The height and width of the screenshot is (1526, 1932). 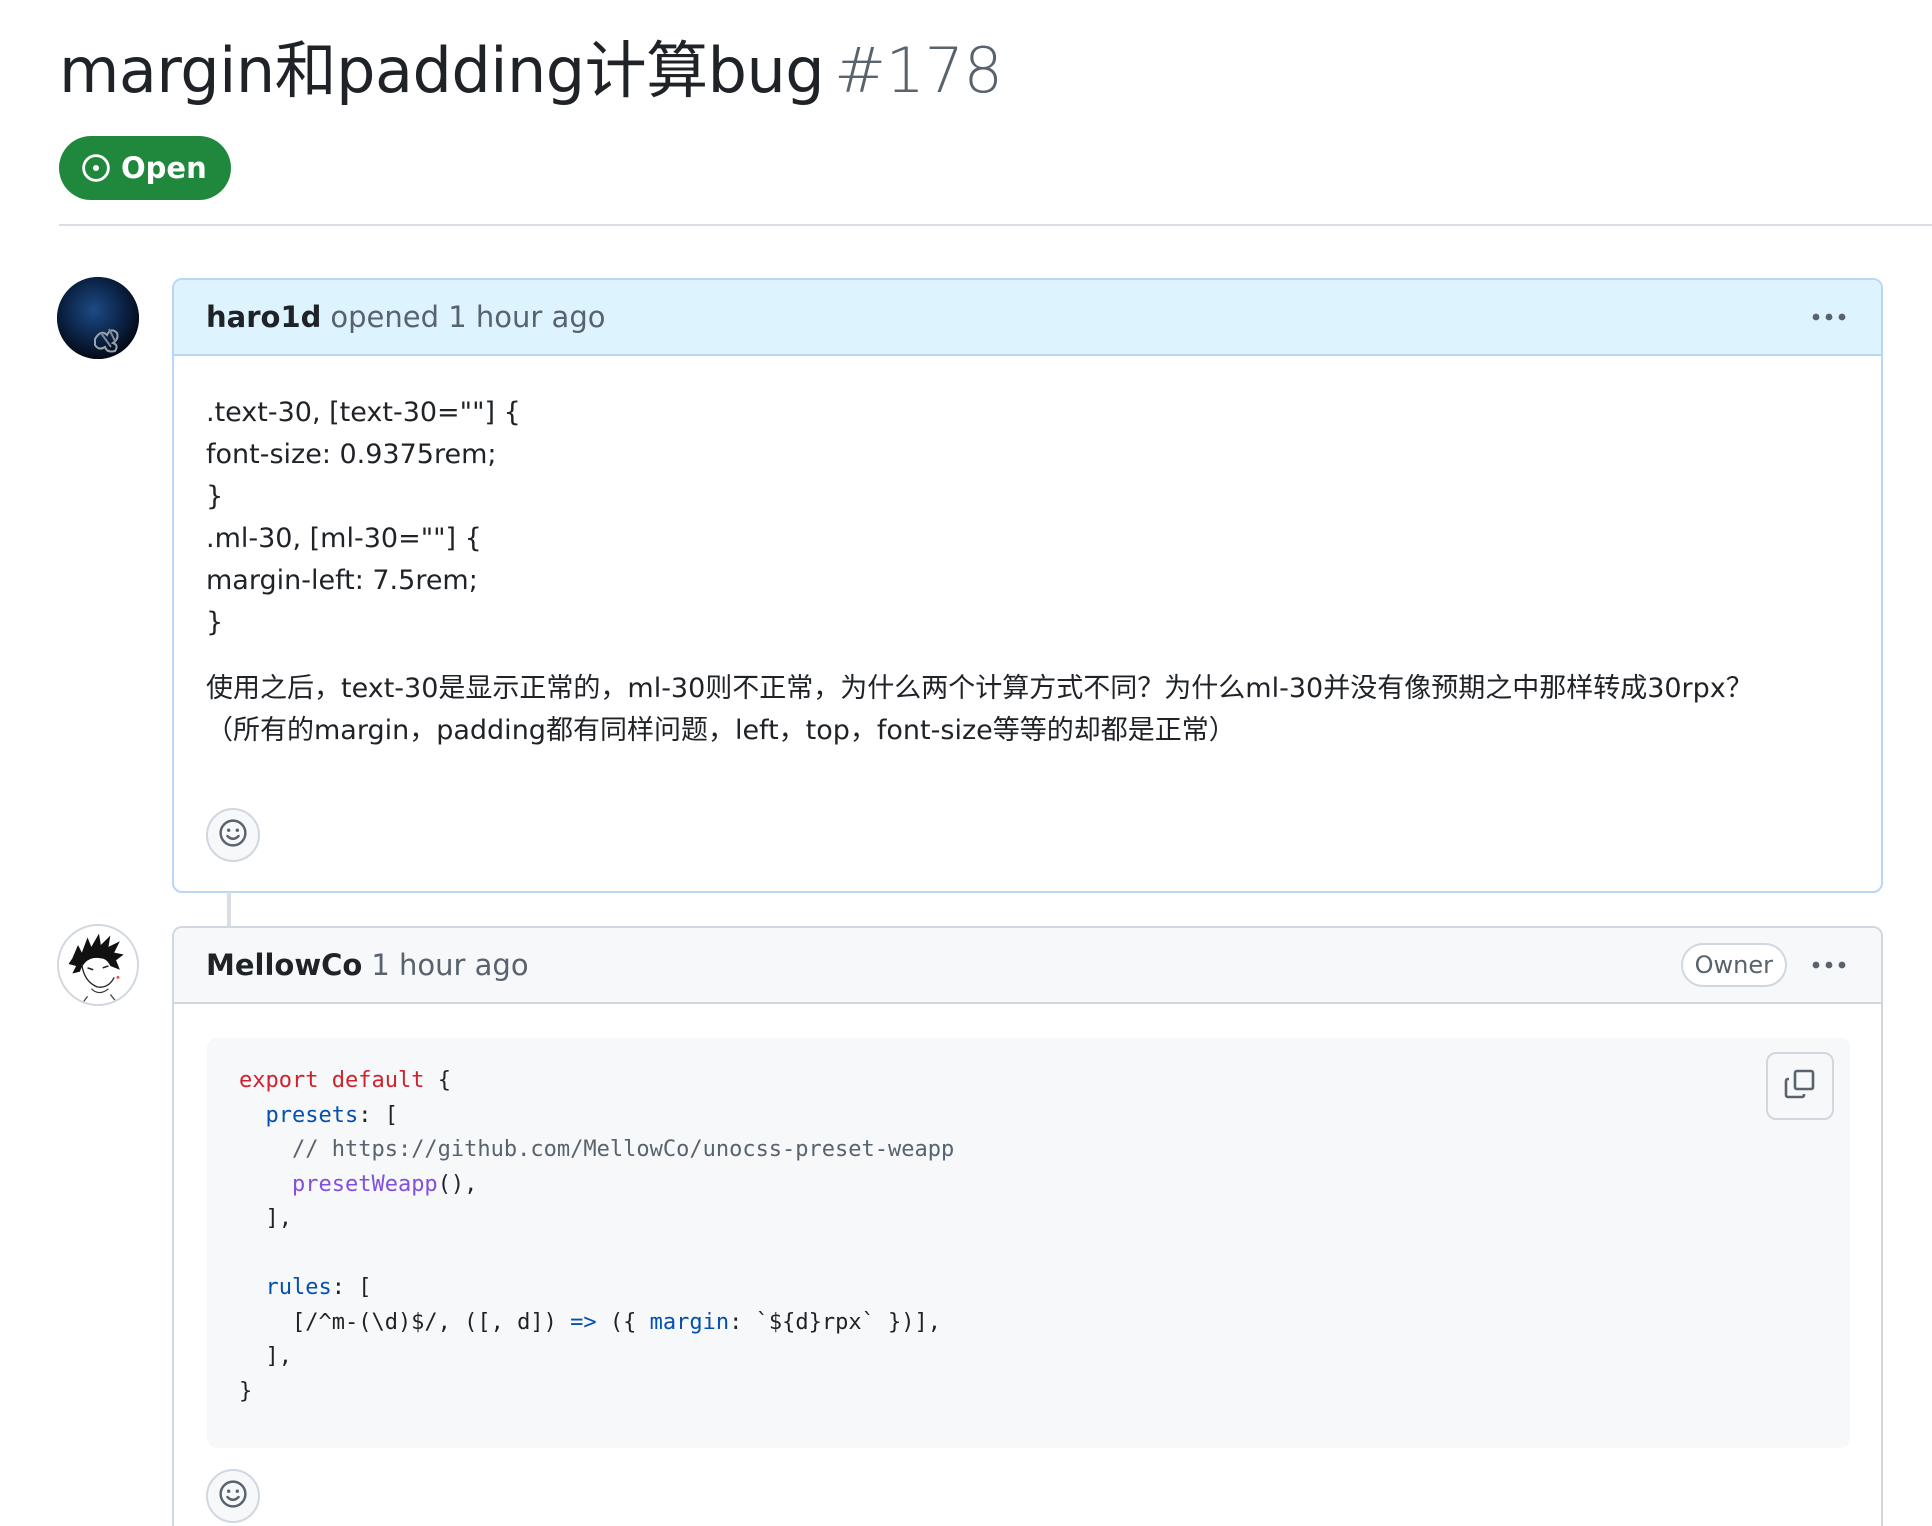 What do you see at coordinates (1733, 965) in the screenshot?
I see `owner-role-badge: Owner` at bounding box center [1733, 965].